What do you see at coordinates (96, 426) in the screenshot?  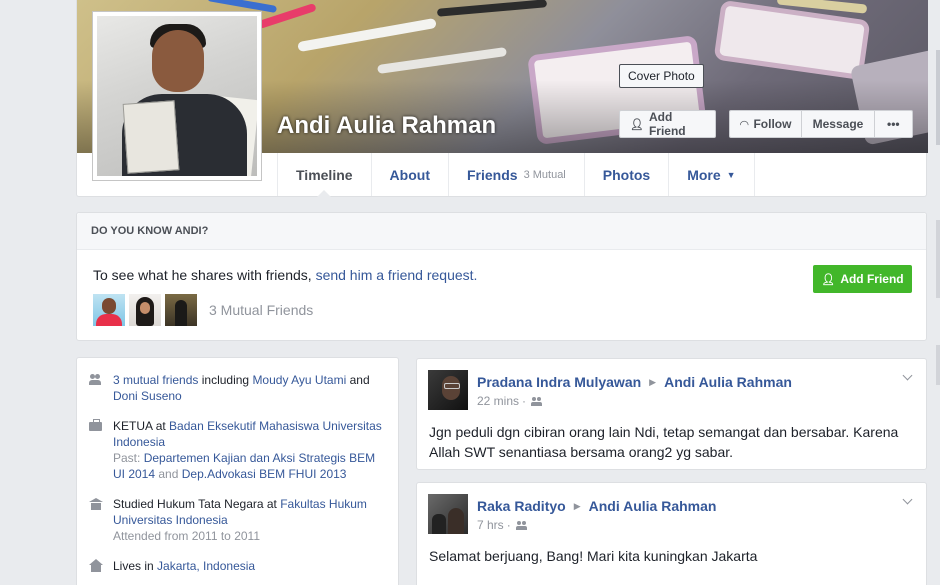 I see `briefcase-icon` at bounding box center [96, 426].